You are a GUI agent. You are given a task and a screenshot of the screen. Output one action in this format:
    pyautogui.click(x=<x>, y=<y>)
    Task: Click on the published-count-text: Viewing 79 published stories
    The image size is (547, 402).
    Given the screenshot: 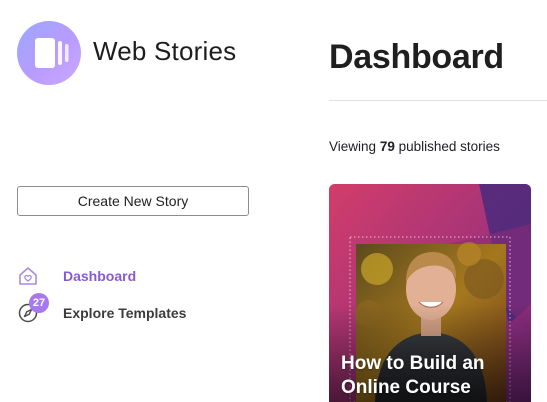 What is the action you would take?
    pyautogui.click(x=414, y=146)
    